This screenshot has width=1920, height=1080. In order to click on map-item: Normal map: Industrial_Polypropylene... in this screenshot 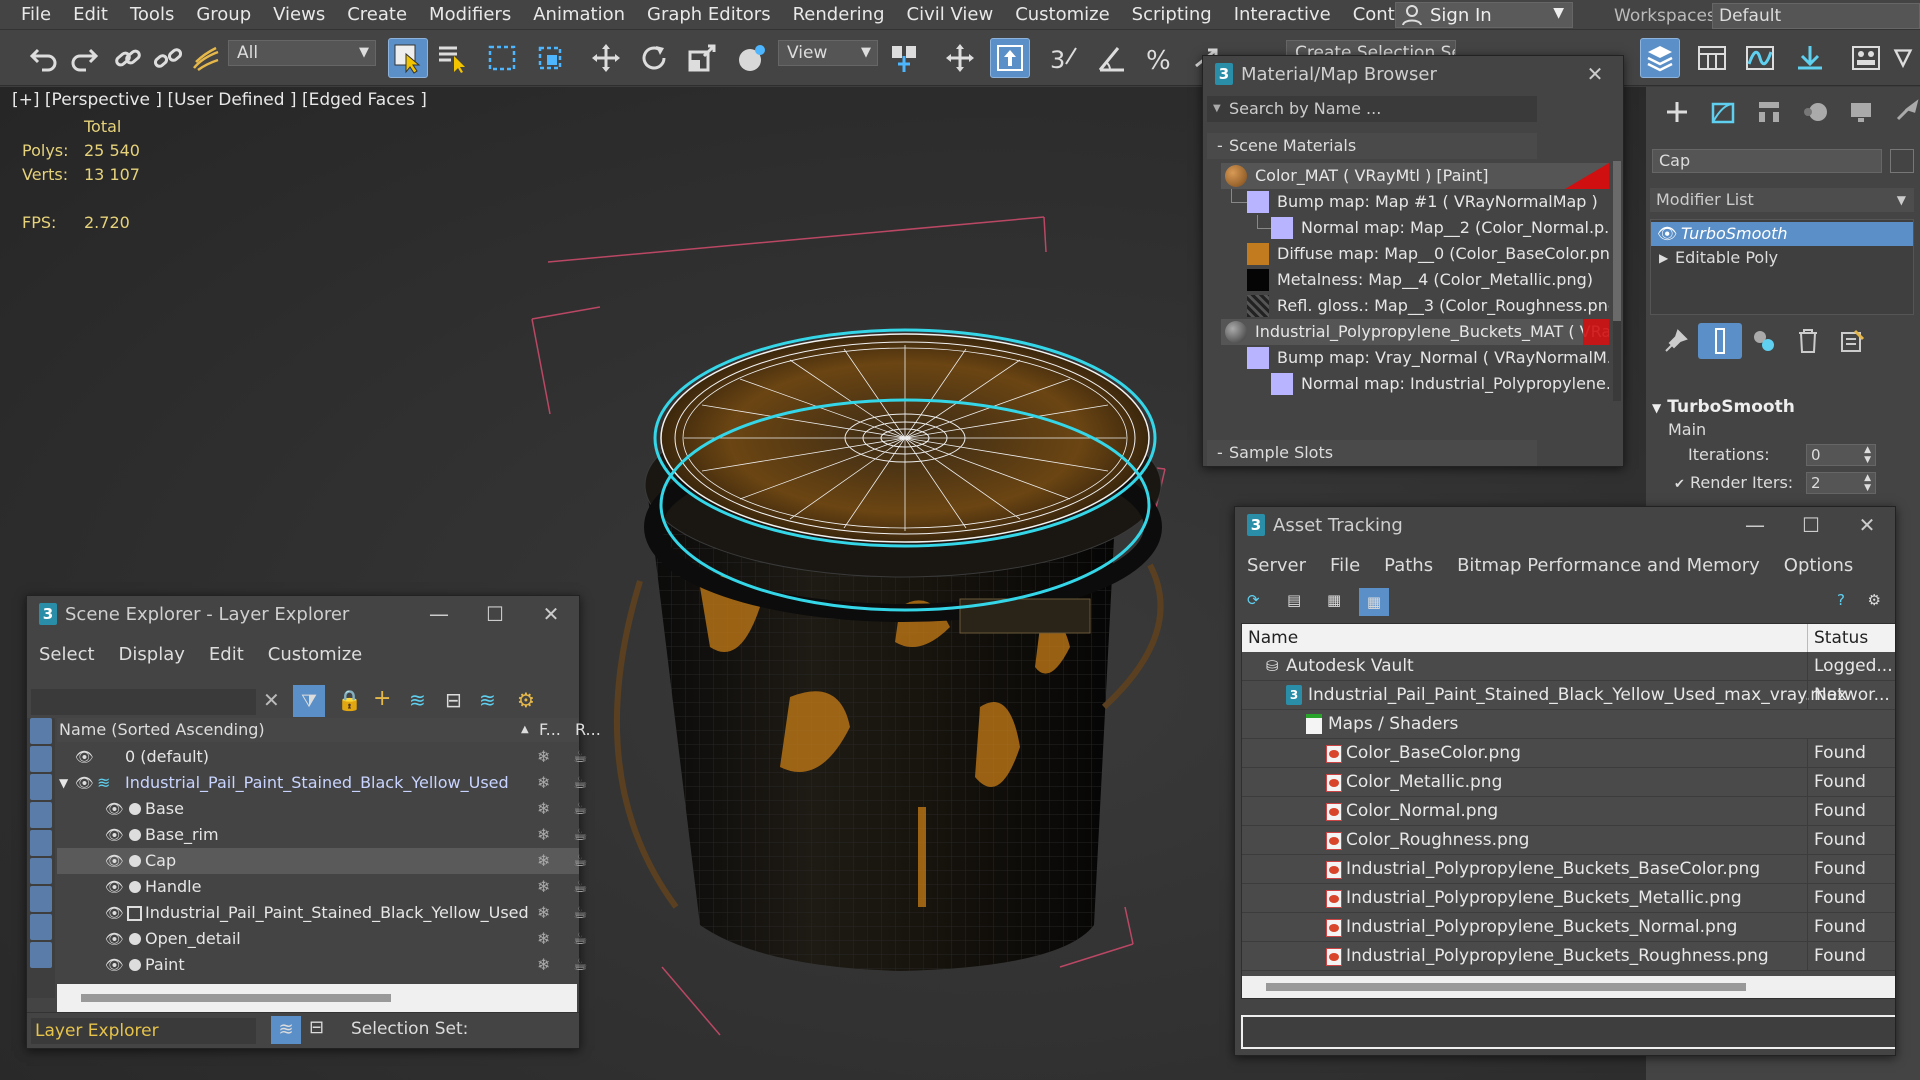, I will do `click(1440, 384)`.